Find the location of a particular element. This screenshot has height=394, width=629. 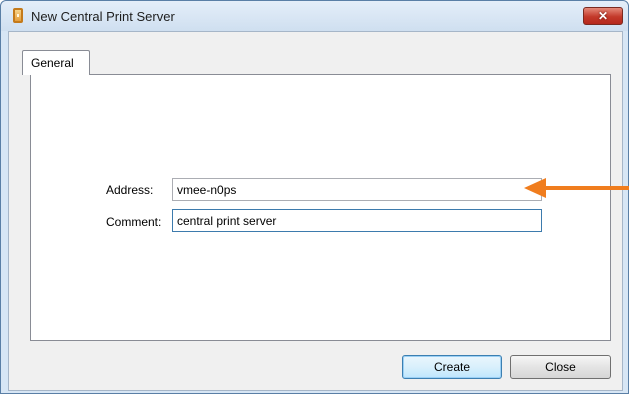

tab-general: General is located at coordinates (56, 62).